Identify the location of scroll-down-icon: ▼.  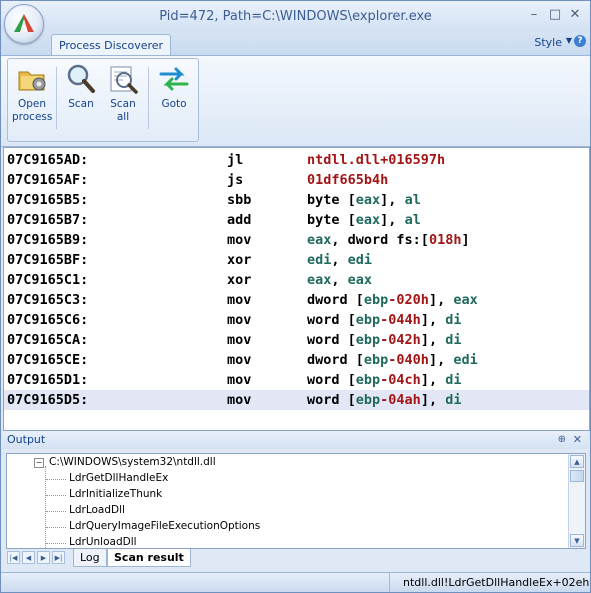
(577, 540).